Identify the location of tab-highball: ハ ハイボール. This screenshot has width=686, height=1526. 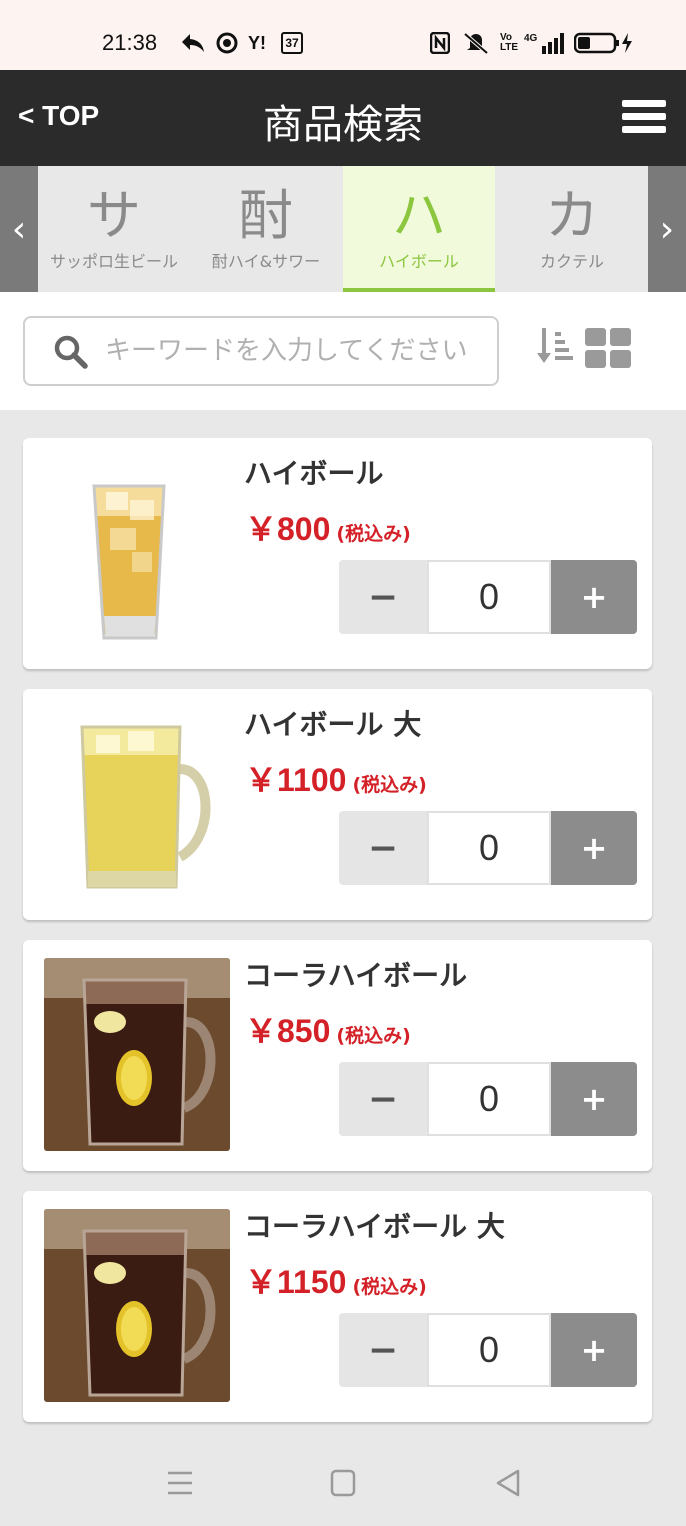
(419, 229).